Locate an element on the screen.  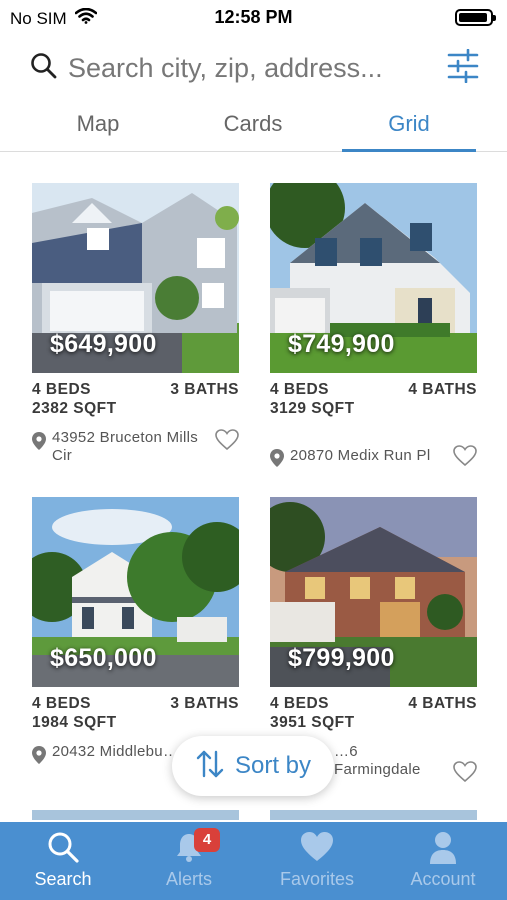
listing-photo: $799,900 is located at coordinates (373, 592).